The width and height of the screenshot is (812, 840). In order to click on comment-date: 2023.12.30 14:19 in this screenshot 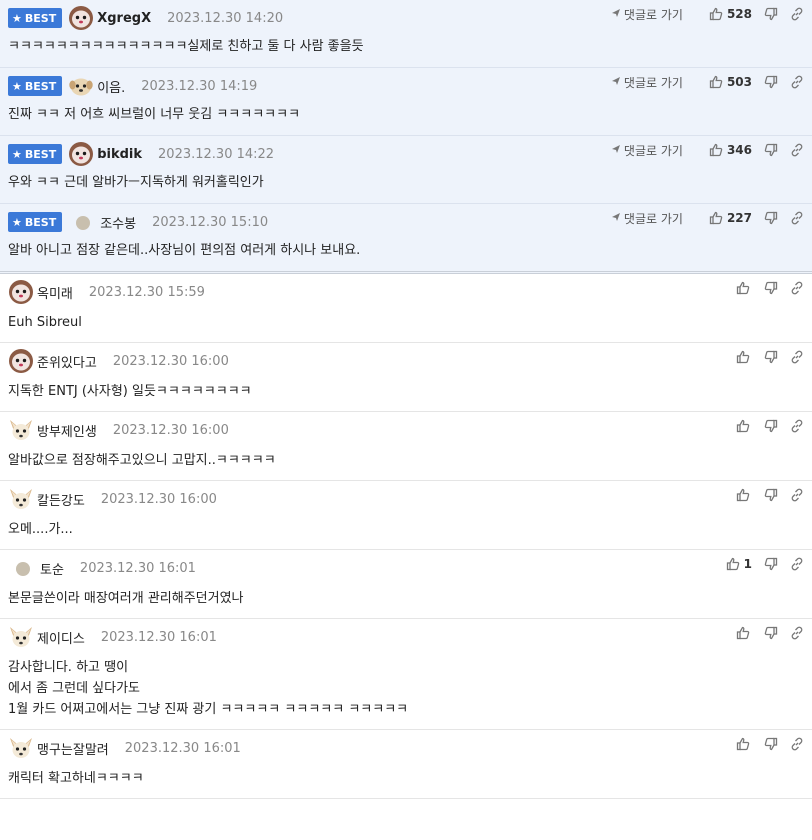, I will do `click(199, 86)`.